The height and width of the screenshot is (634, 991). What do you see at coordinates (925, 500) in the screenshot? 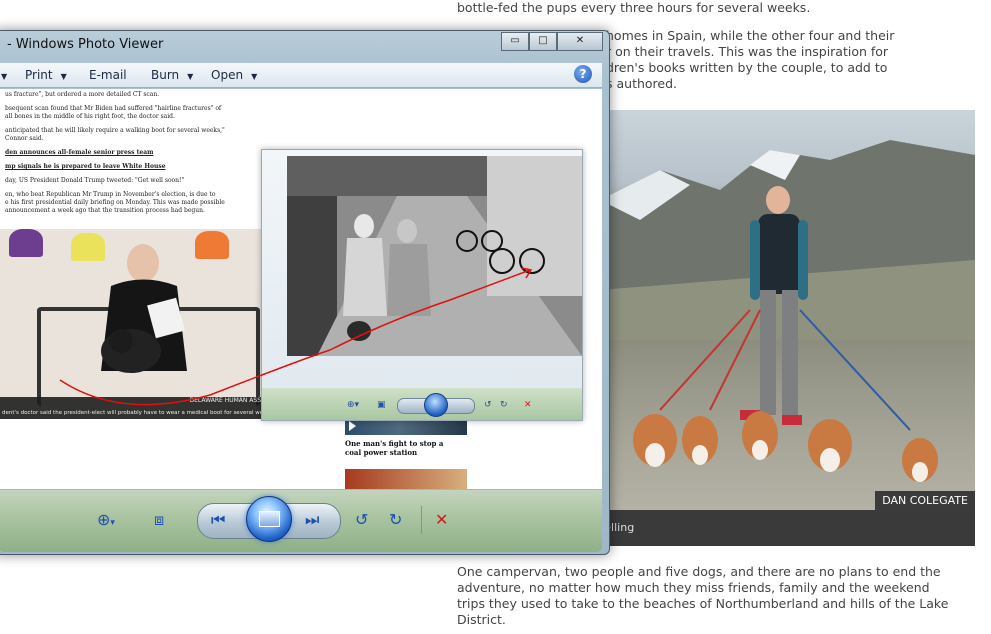
I see `photo-credit: DAN COLEGATE` at bounding box center [925, 500].